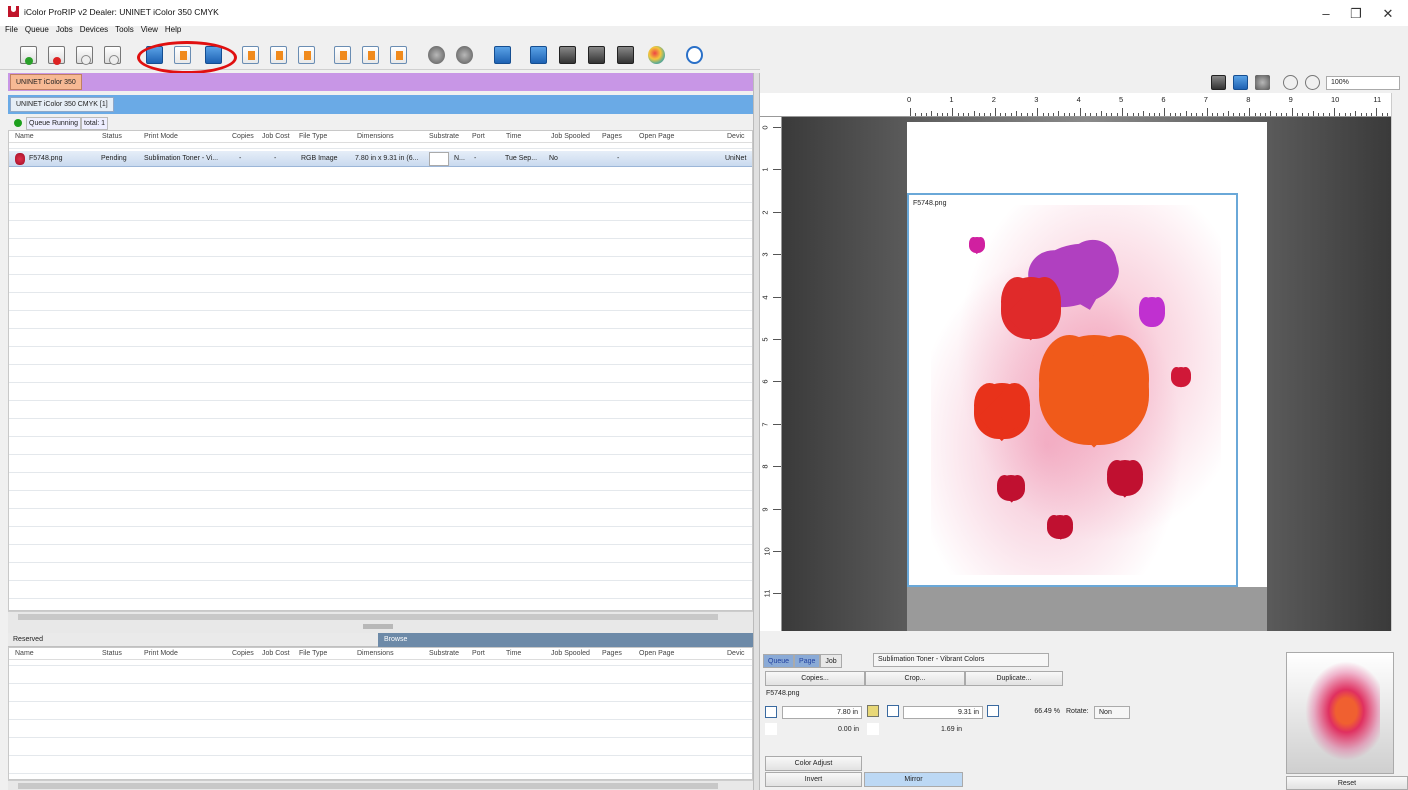 The width and height of the screenshot is (1408, 790). Describe the element at coordinates (436, 55) in the screenshot. I see `hold-job-icon` at that location.